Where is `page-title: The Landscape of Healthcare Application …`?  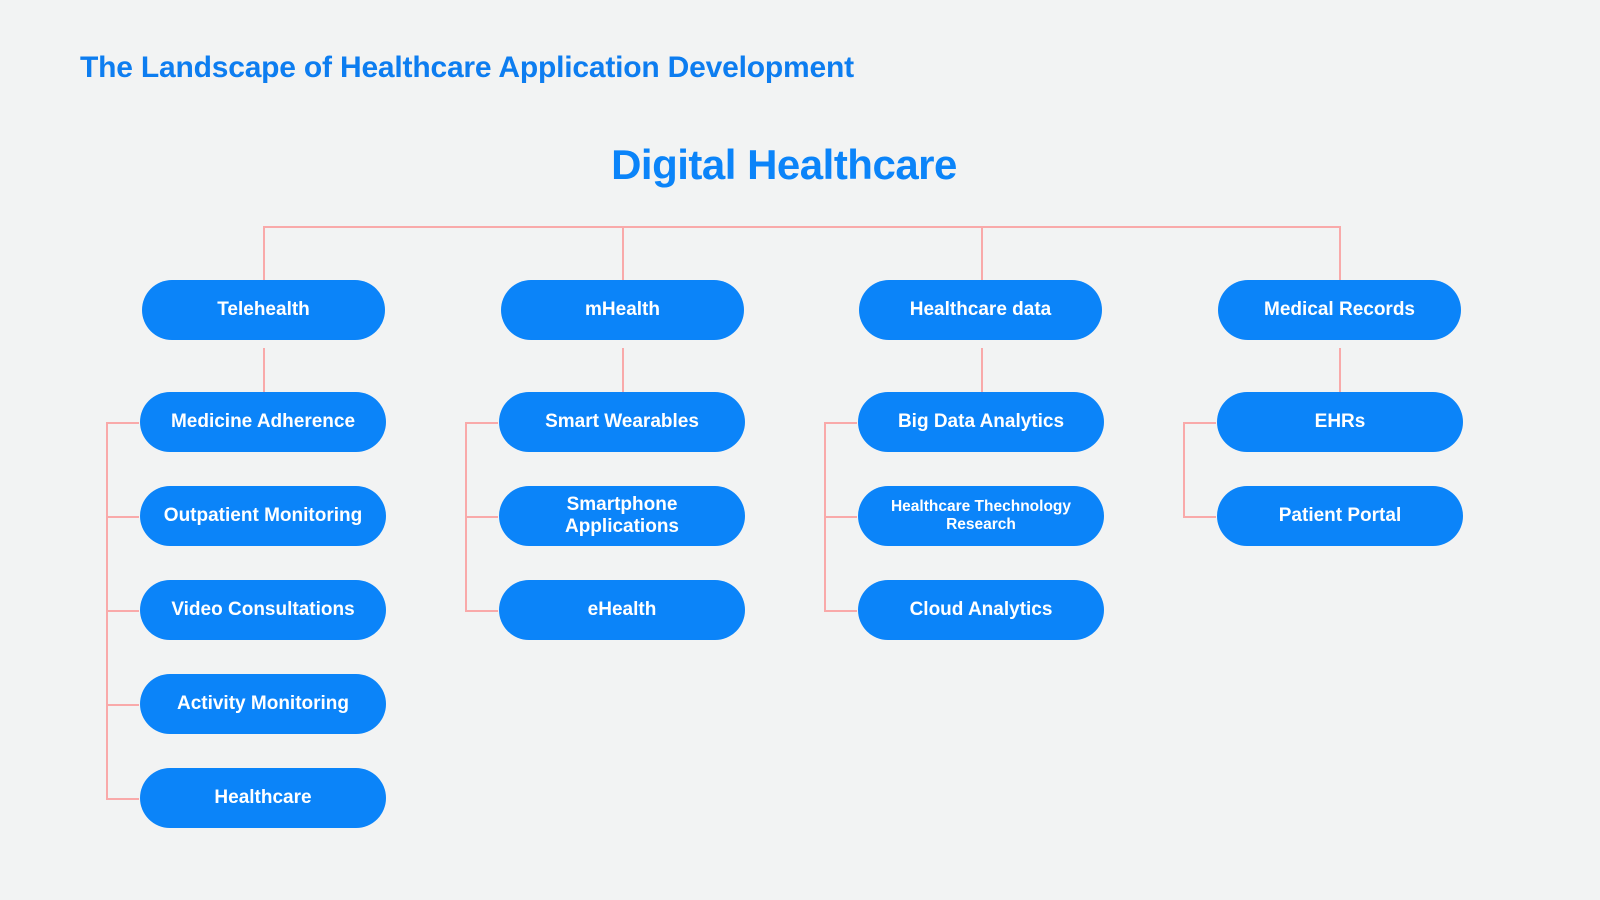
page-title: The Landscape of Healthcare Application … is located at coordinates (467, 67).